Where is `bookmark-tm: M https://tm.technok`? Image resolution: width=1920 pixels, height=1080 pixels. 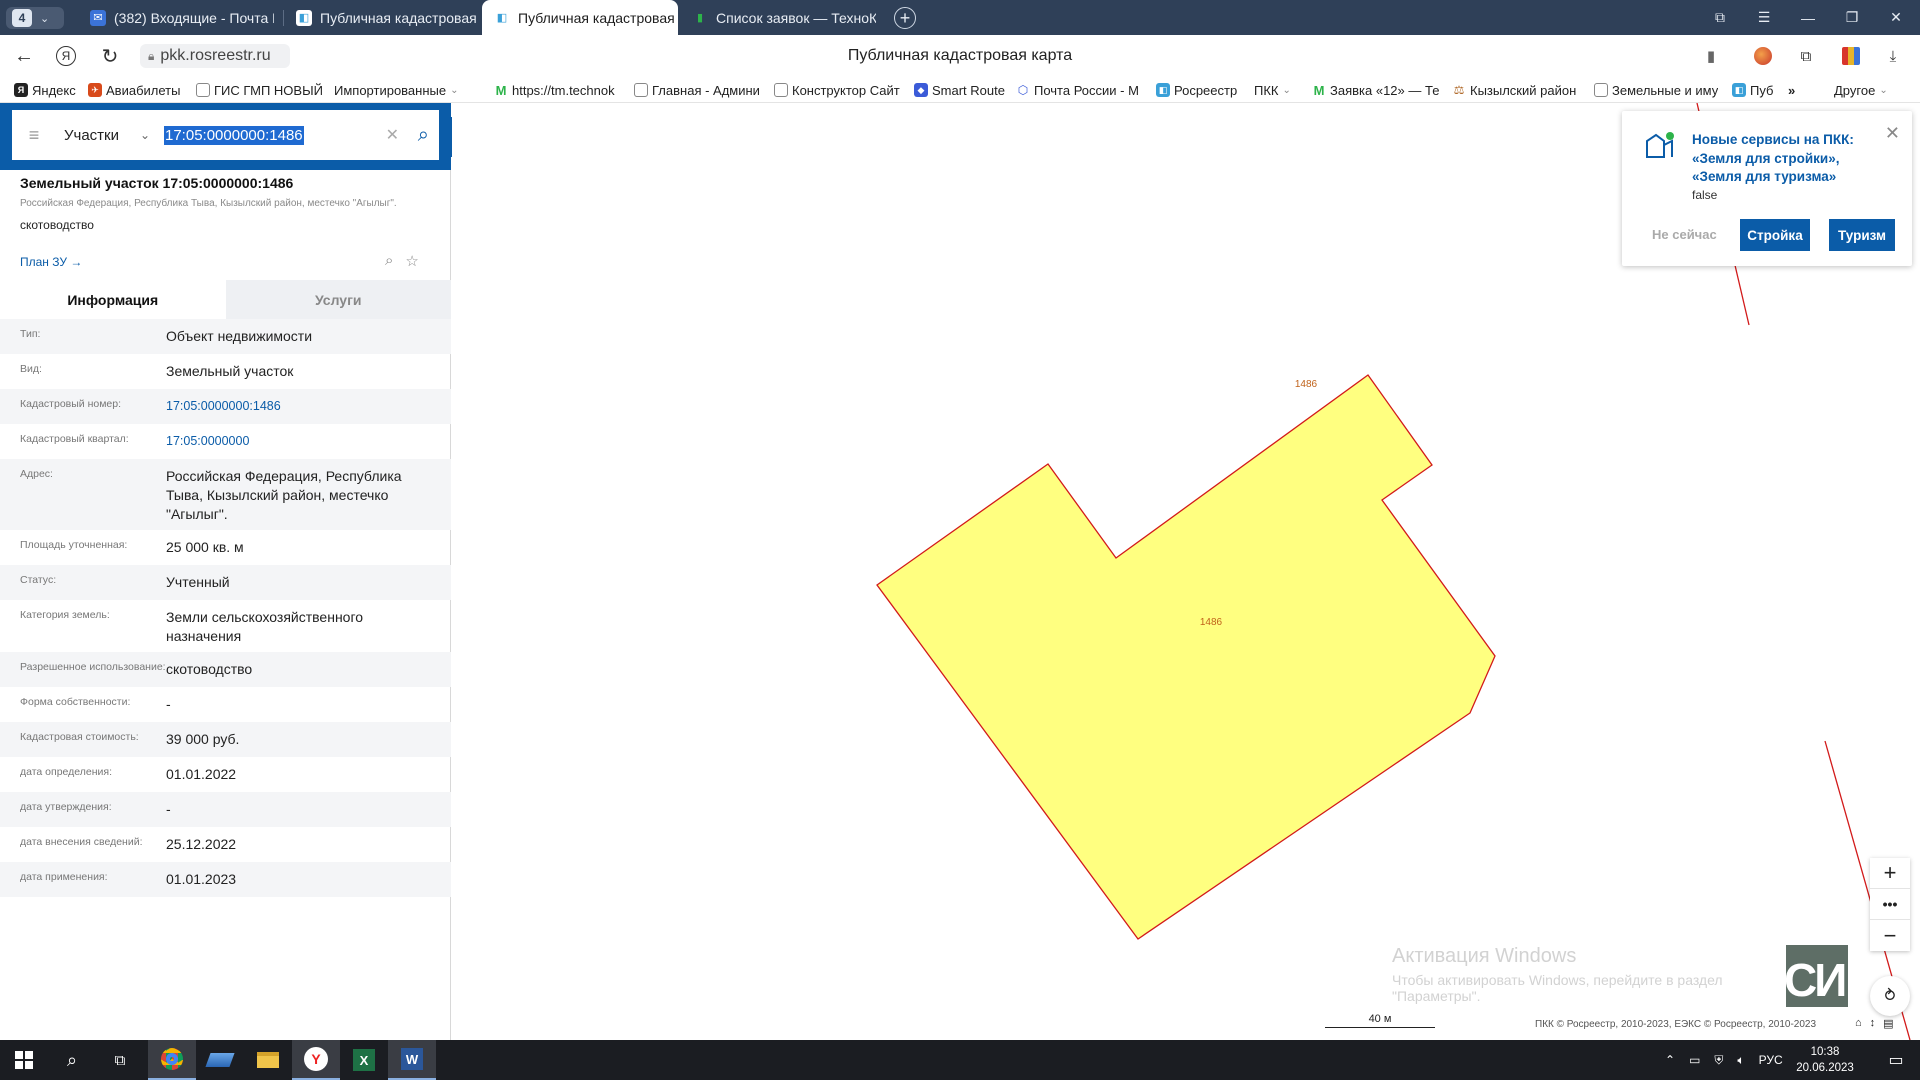
bookmark-tm: M https://tm.technok is located at coordinates (556, 90).